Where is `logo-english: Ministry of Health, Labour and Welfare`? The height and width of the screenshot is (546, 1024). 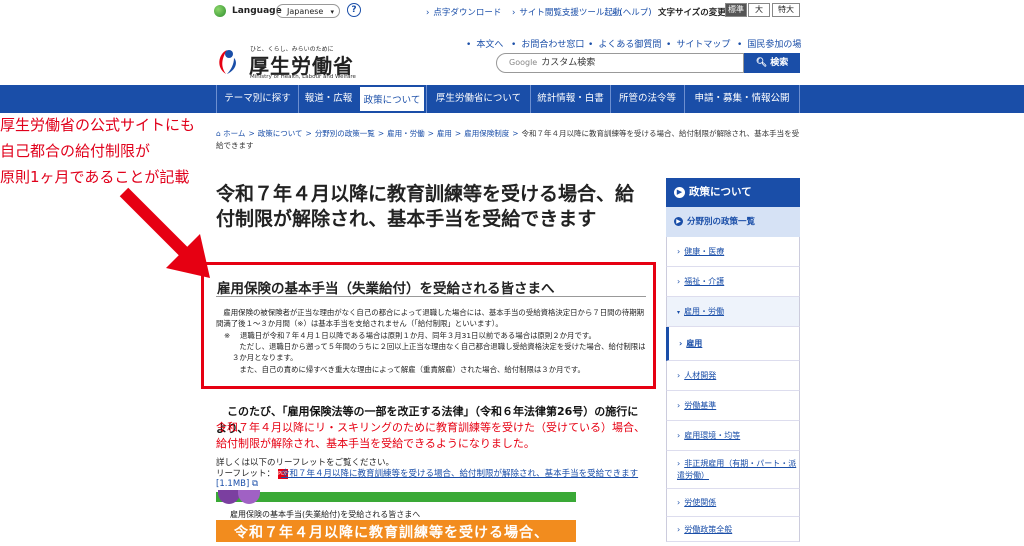
logo-english: Ministry of Health, Labour and Welfare is located at coordinates (303, 77).